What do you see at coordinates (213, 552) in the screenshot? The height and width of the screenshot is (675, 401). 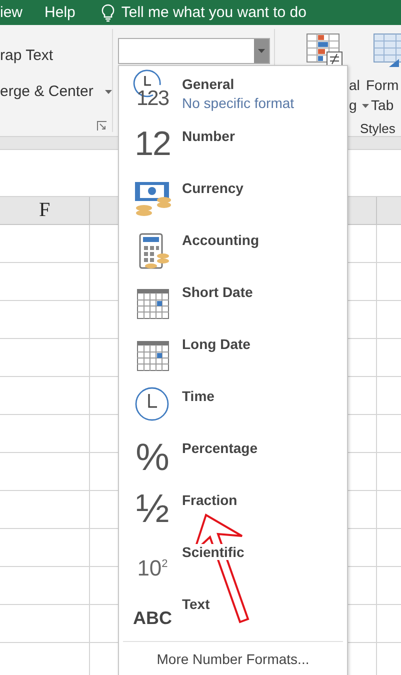 I see `menu-item-label: Scientific` at bounding box center [213, 552].